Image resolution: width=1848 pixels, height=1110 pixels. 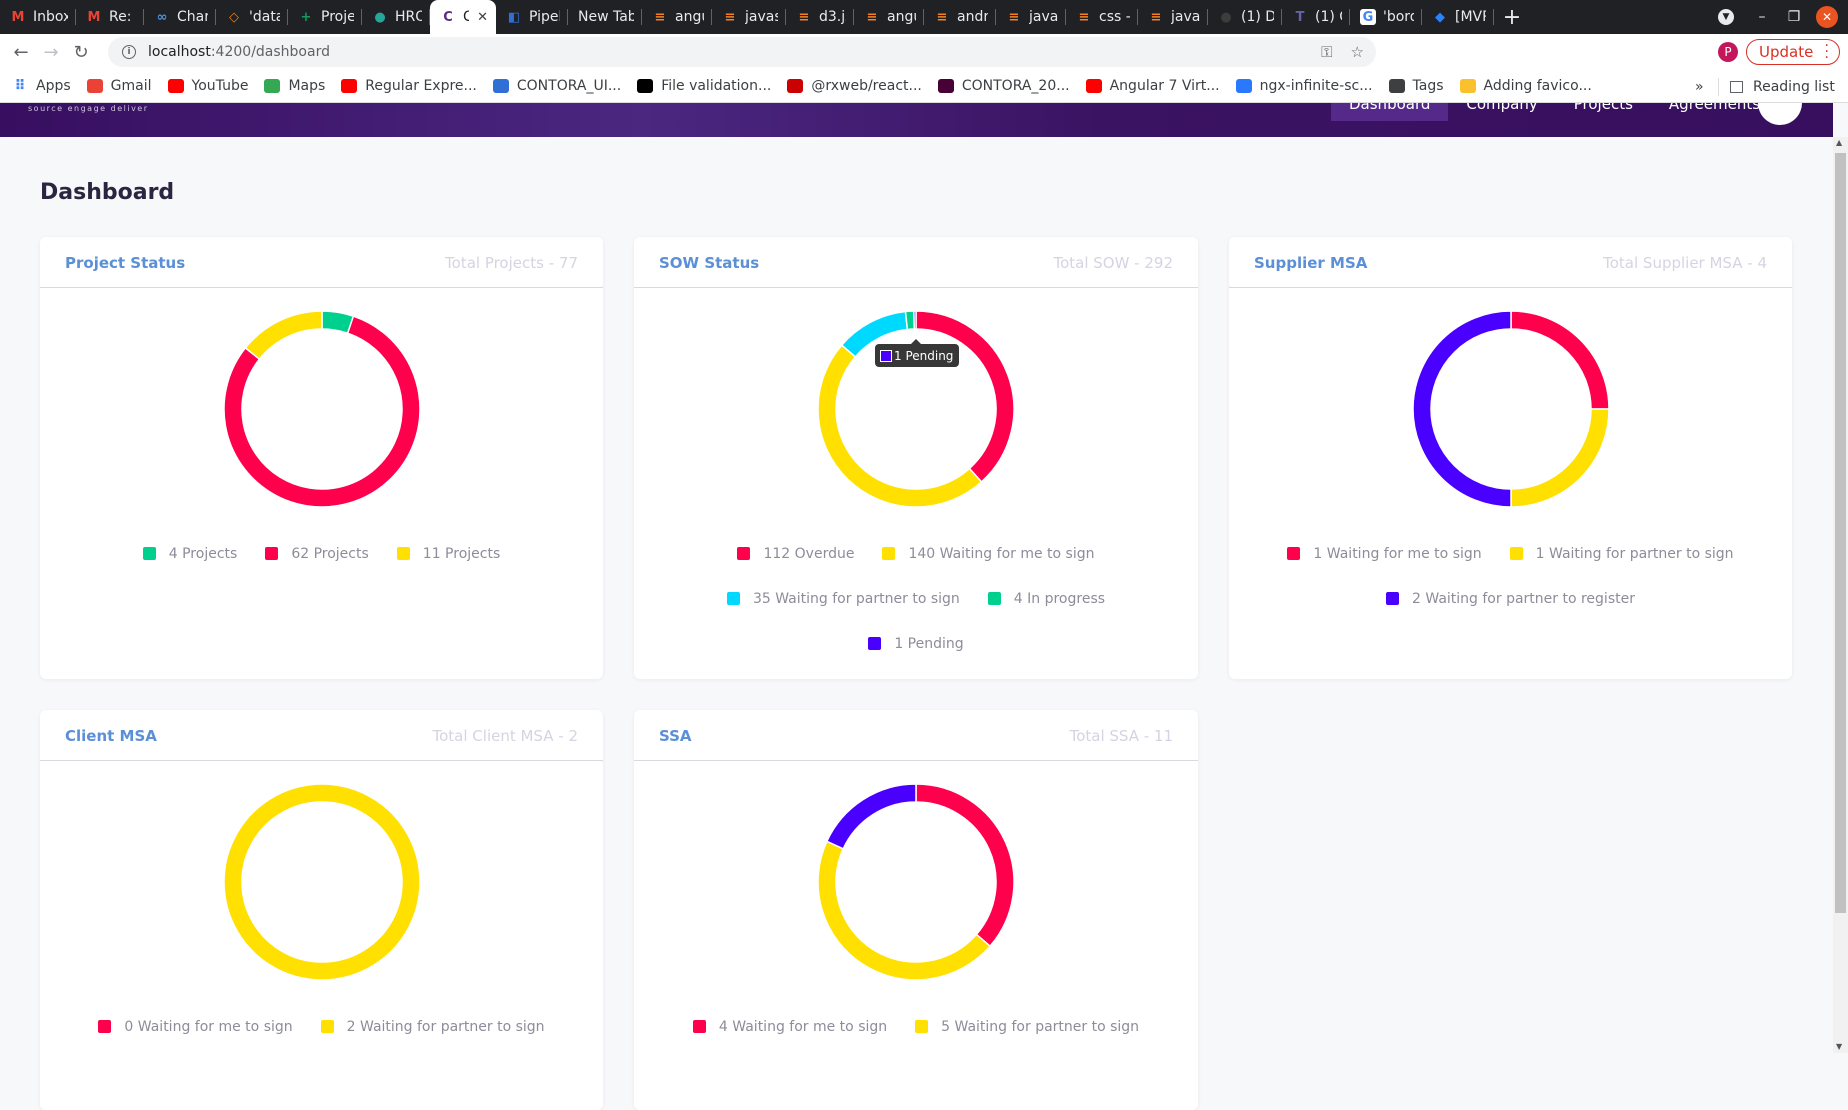 I want to click on browser-tab: + Proje, so click(x=325, y=17).